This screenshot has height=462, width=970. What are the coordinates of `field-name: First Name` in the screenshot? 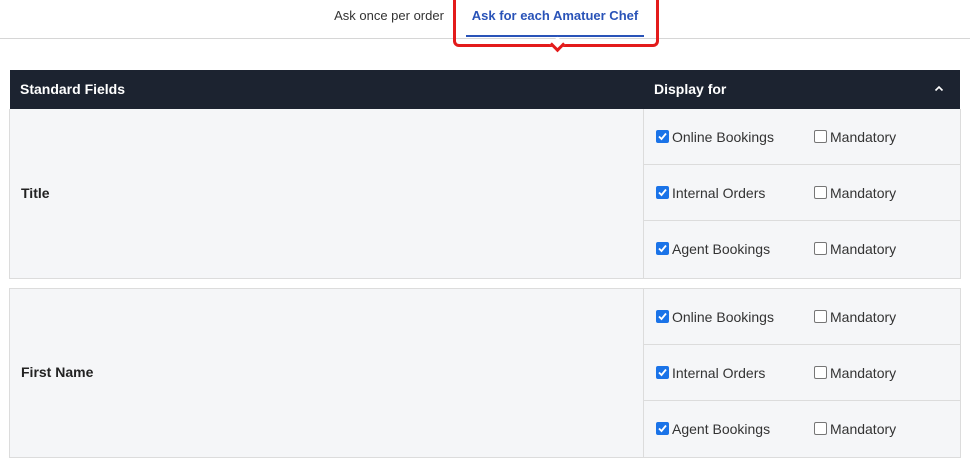 It's located at (57, 372).